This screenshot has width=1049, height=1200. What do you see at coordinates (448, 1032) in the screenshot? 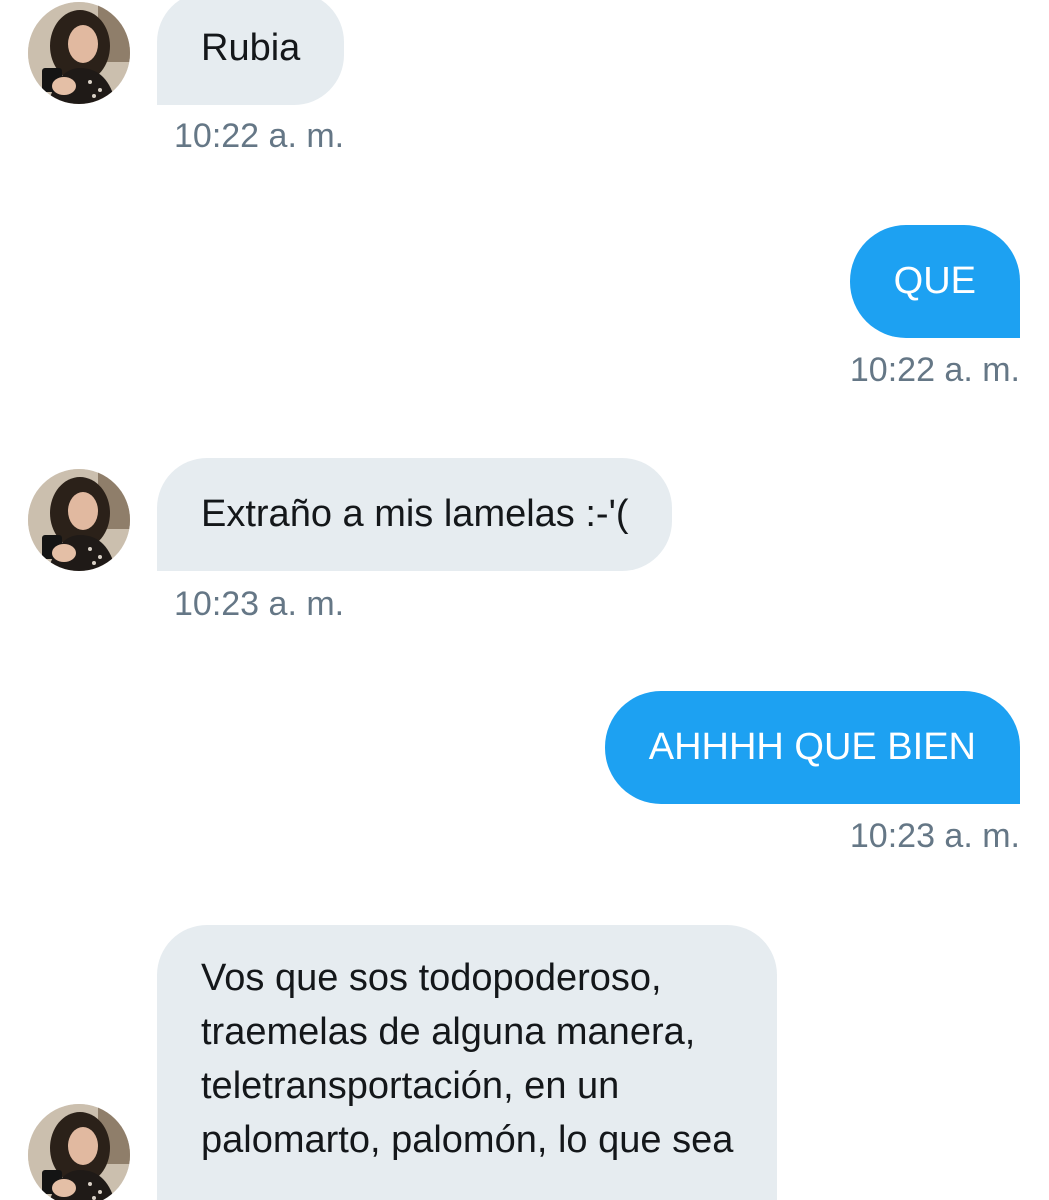
I see `message-text-line: traemelas de alguna manera,` at bounding box center [448, 1032].